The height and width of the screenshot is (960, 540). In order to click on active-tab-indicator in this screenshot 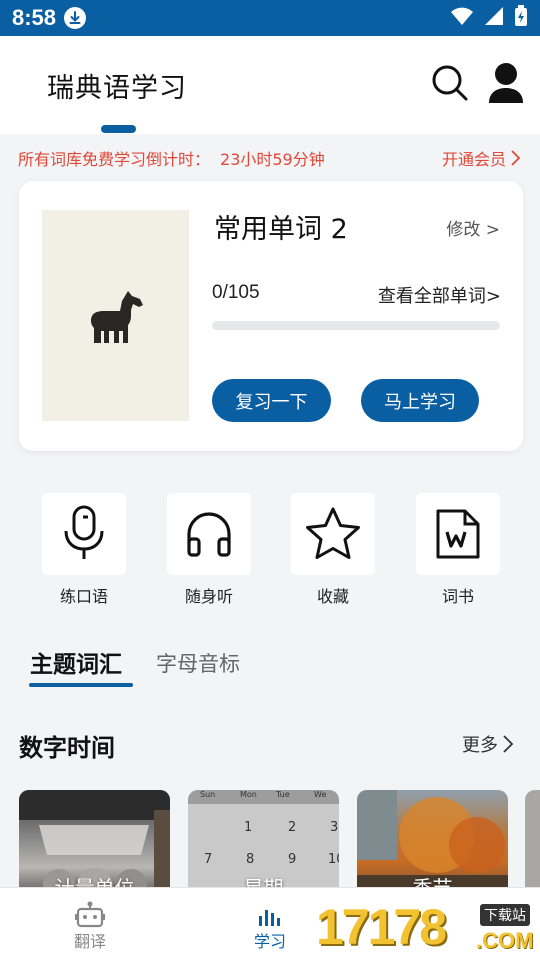, I will do `click(81, 685)`.